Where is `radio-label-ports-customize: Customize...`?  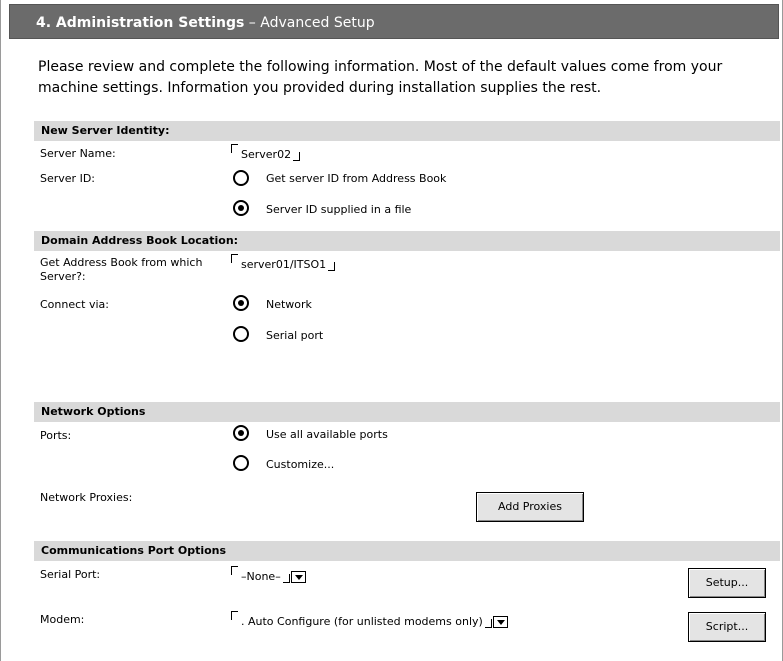 radio-label-ports-customize: Customize... is located at coordinates (300, 464).